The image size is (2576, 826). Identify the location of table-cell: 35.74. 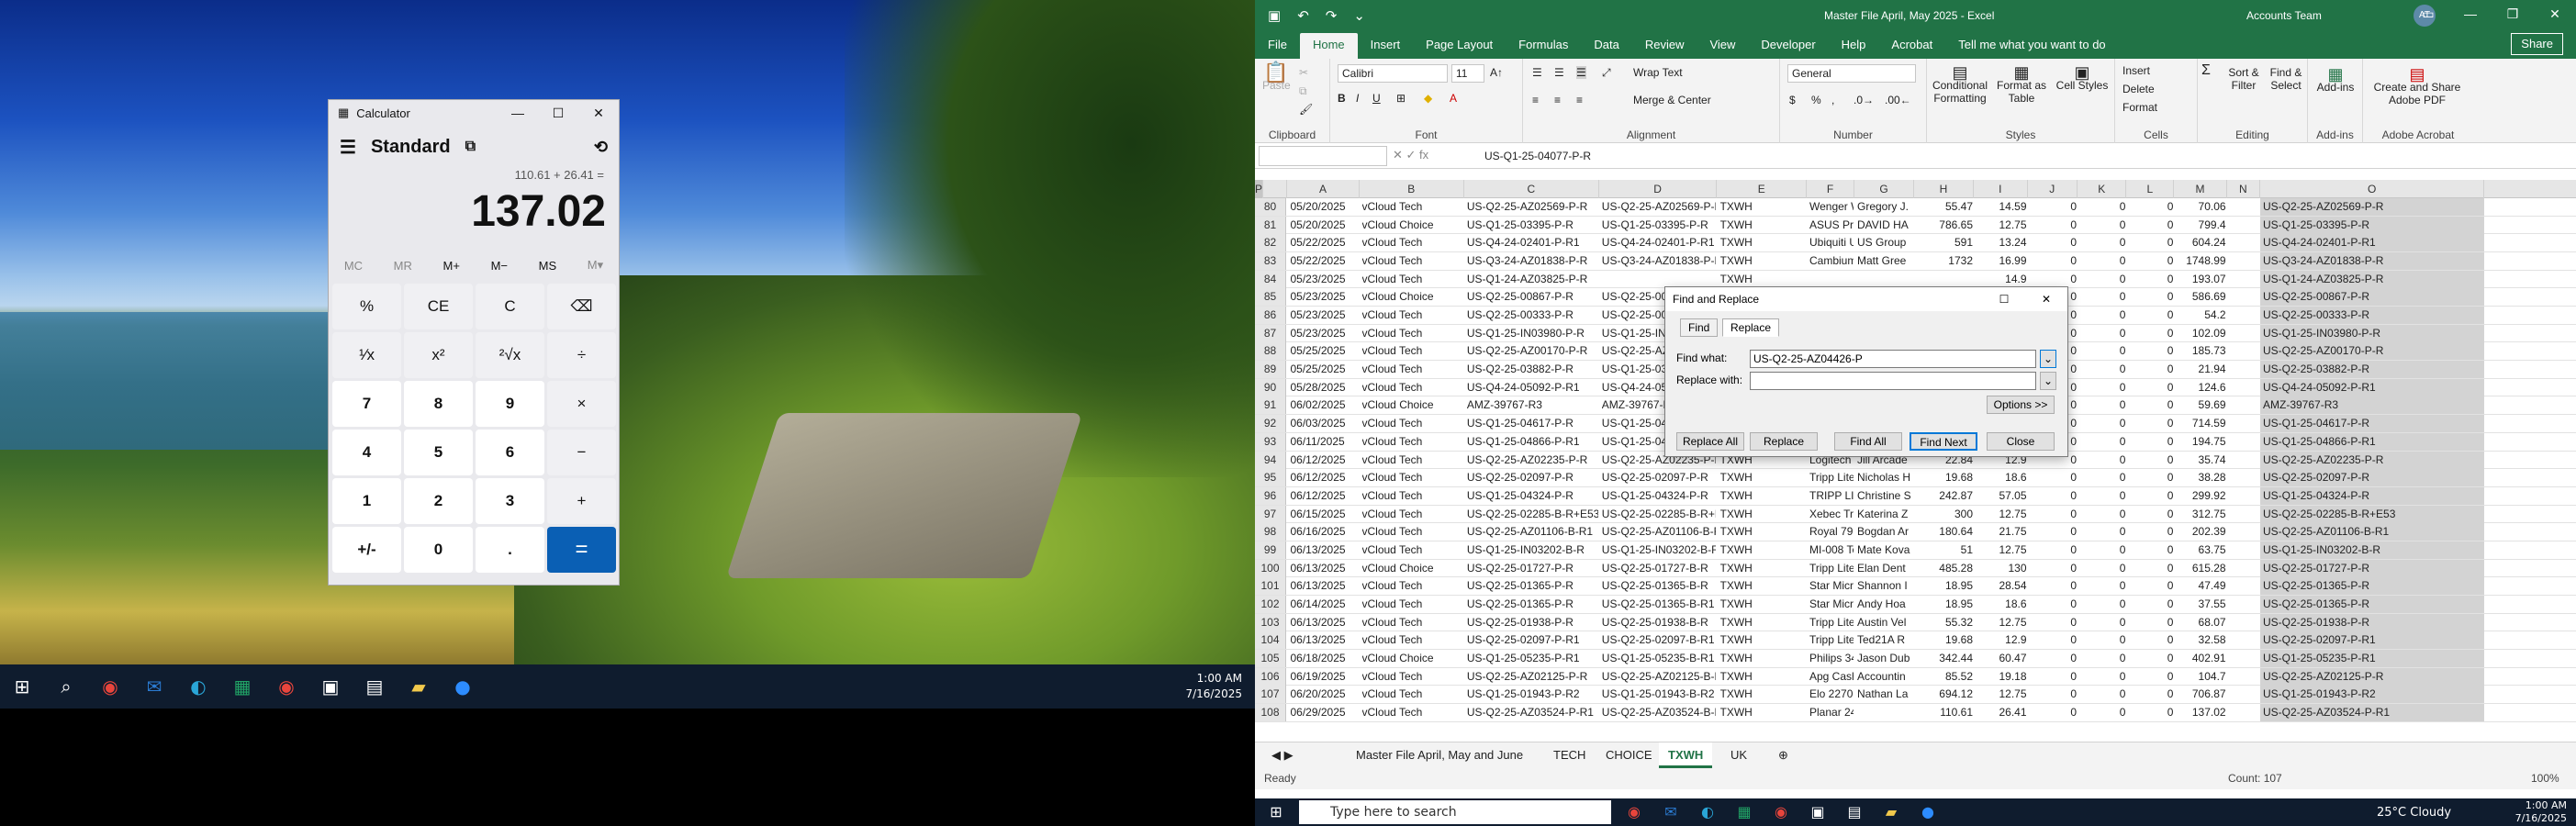
(2201, 460).